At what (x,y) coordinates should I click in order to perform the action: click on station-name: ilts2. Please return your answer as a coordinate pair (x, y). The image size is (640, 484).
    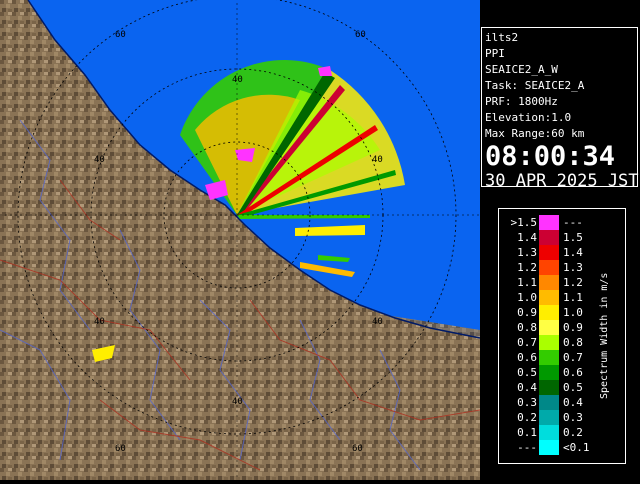
    Looking at the image, I should click on (502, 37).